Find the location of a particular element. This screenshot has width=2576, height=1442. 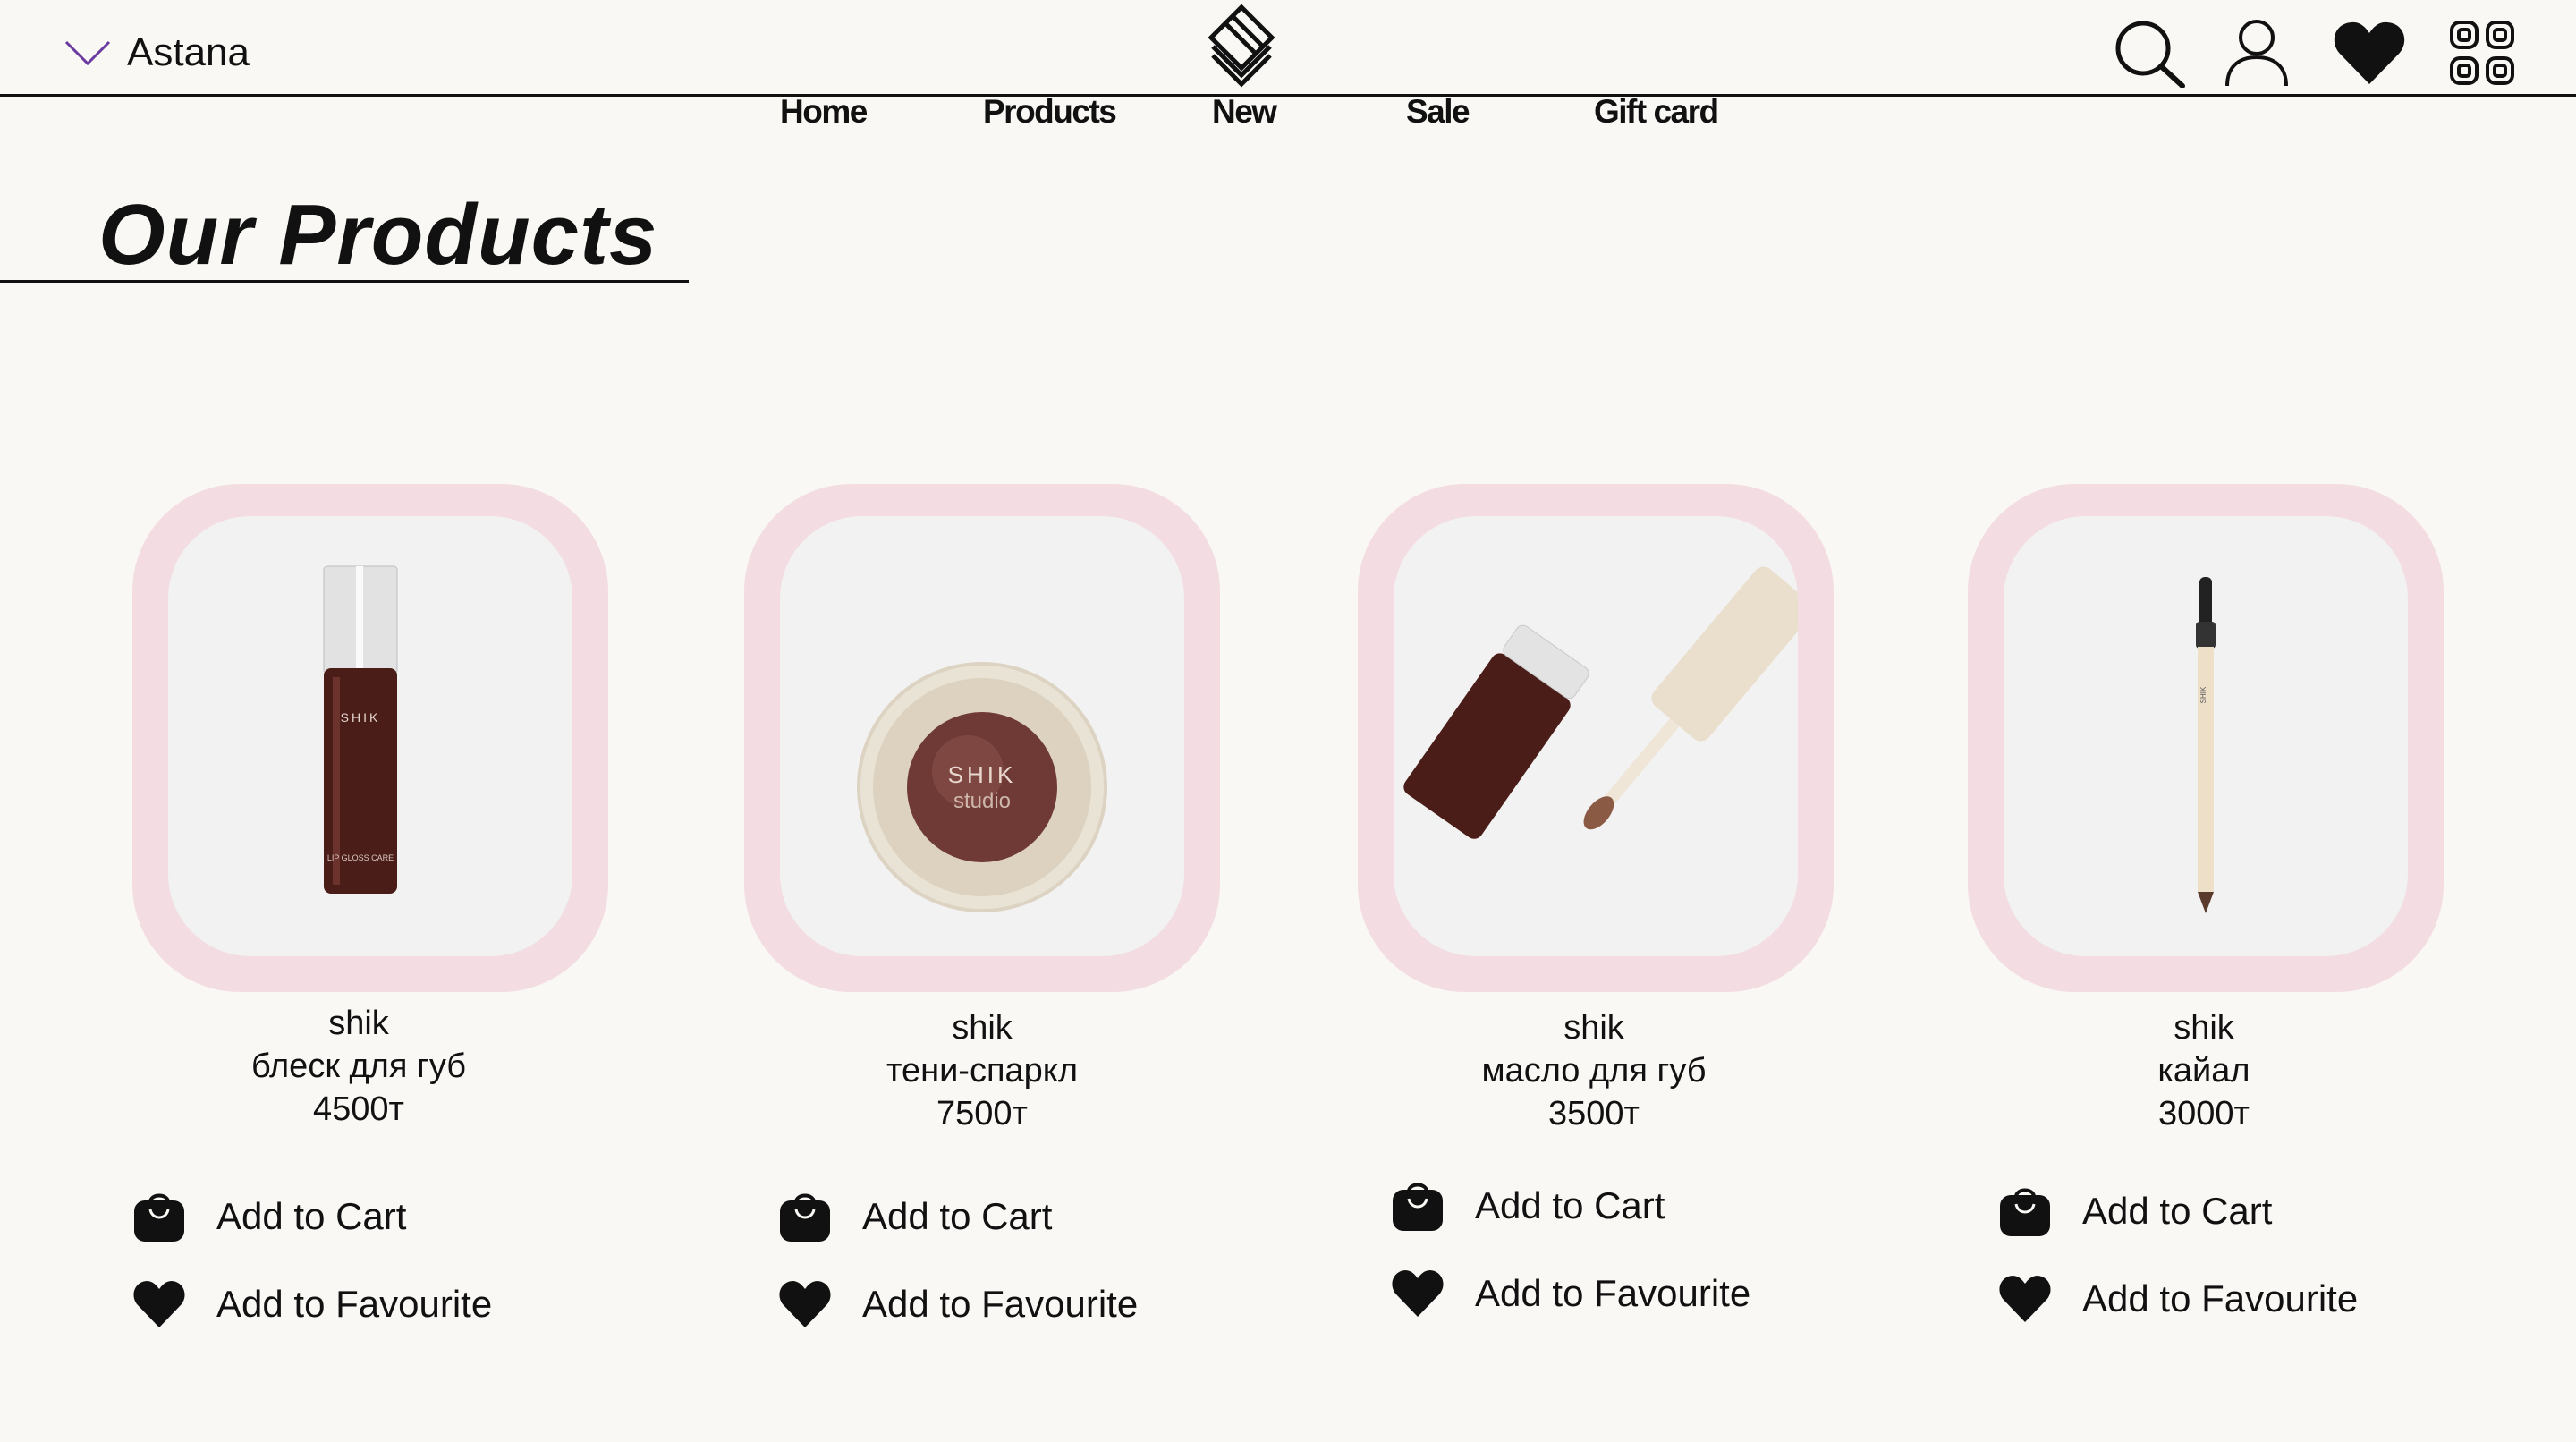

product-info-1: shik блеск для губ 4500т is located at coordinates (359, 1066).